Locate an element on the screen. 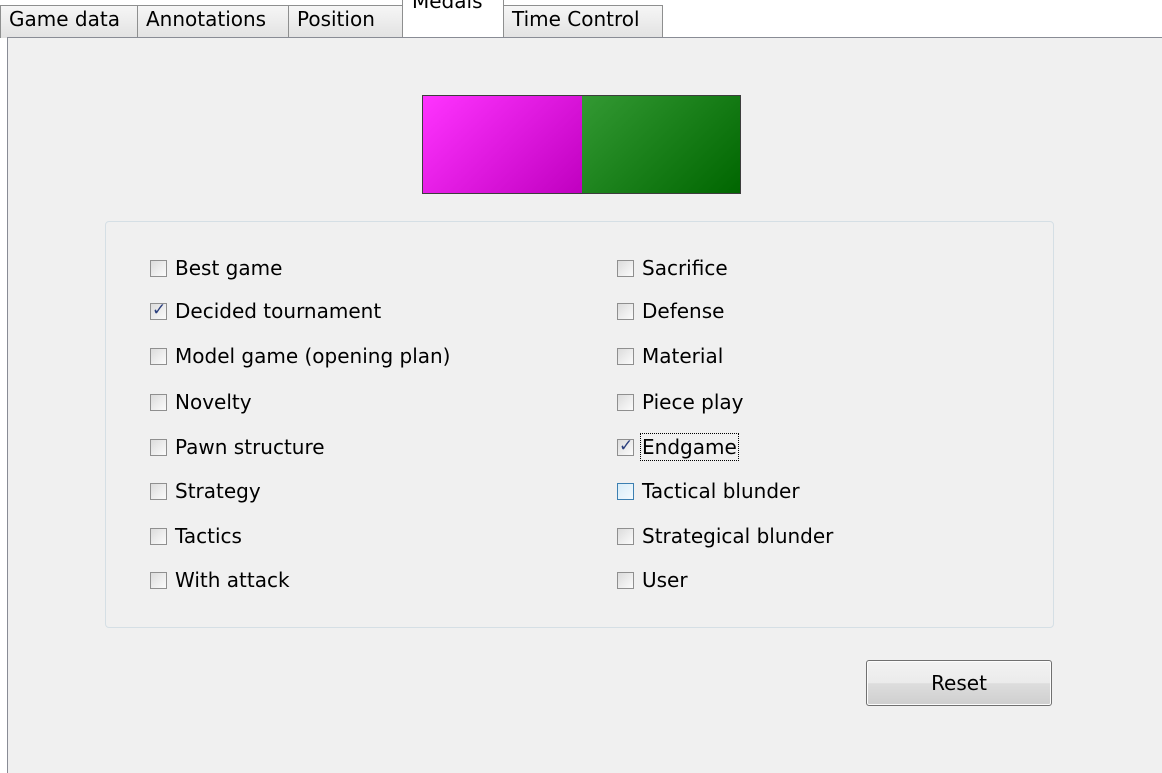 This screenshot has width=1162, height=773. checkbox-label: Pawn structure is located at coordinates (250, 447).